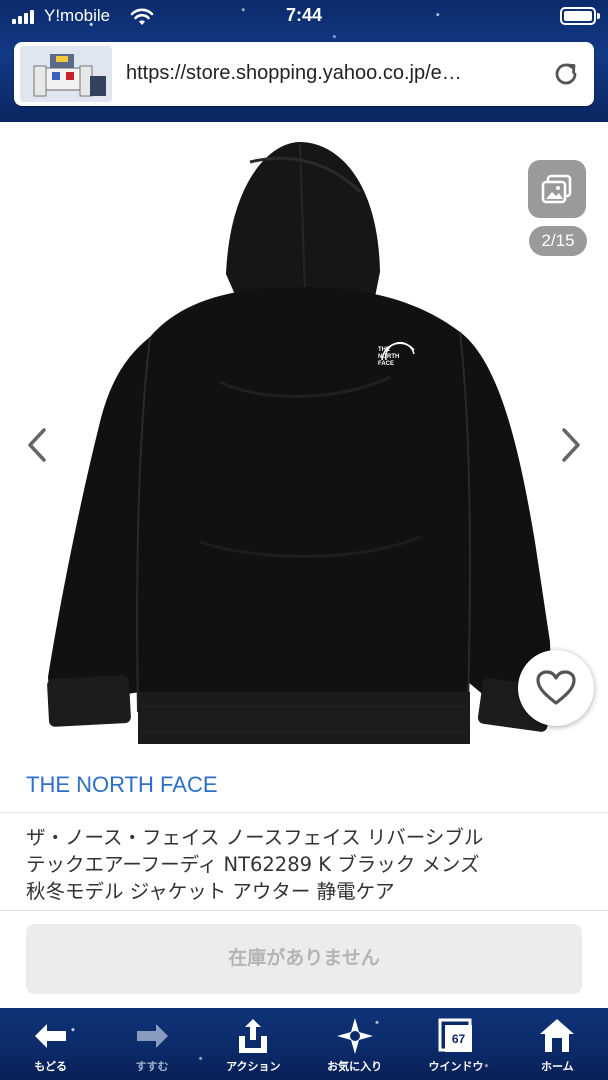 This screenshot has height=1080, width=608. I want to click on back-button: もどる, so click(50, 1044).